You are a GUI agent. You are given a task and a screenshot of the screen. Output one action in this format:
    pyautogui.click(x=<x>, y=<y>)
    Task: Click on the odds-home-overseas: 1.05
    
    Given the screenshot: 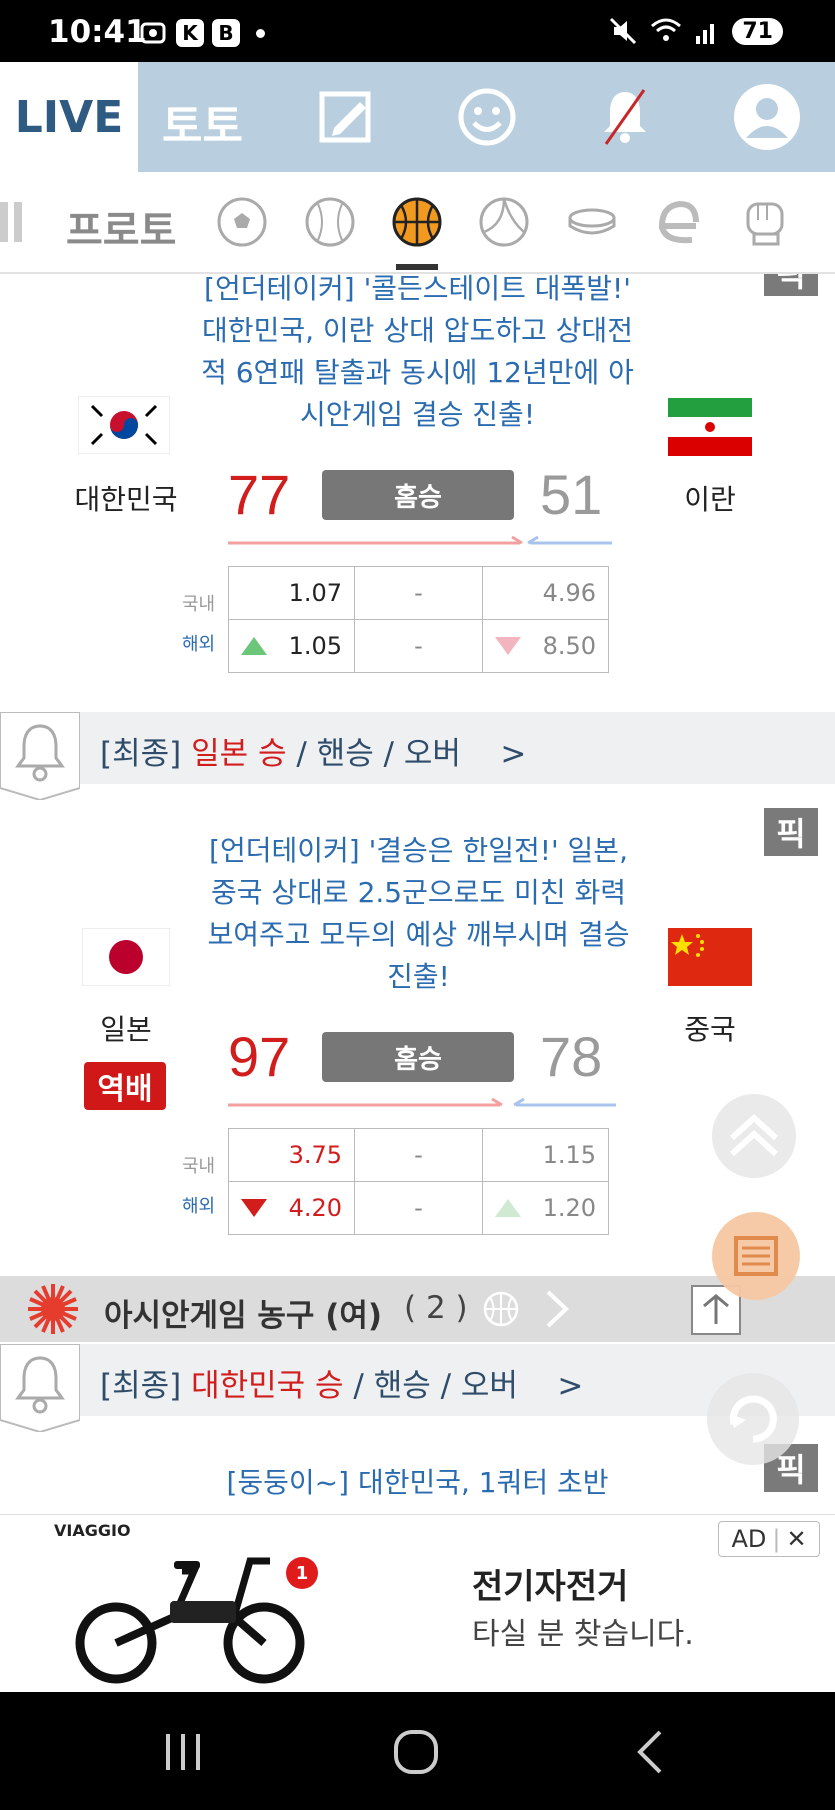 What is the action you would take?
    pyautogui.click(x=291, y=646)
    